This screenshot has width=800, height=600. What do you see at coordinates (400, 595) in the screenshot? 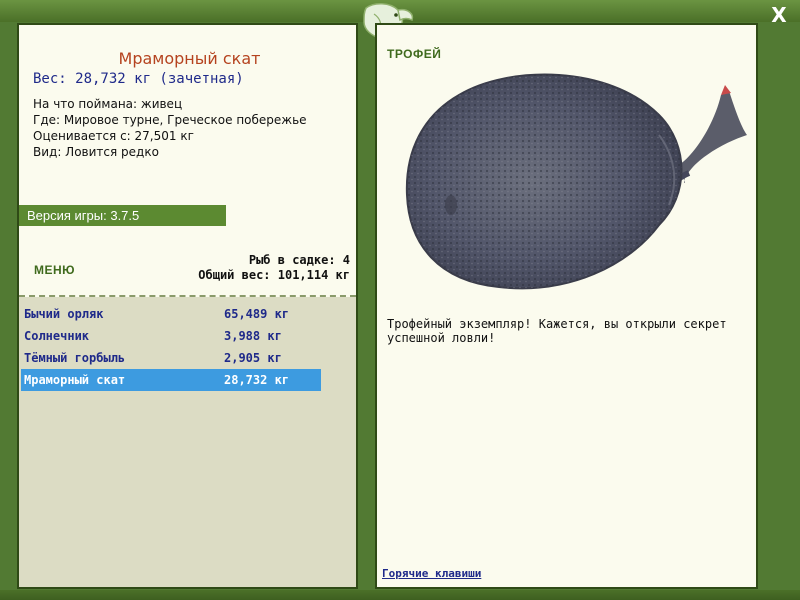
I see `window-frame-bottom` at bounding box center [400, 595].